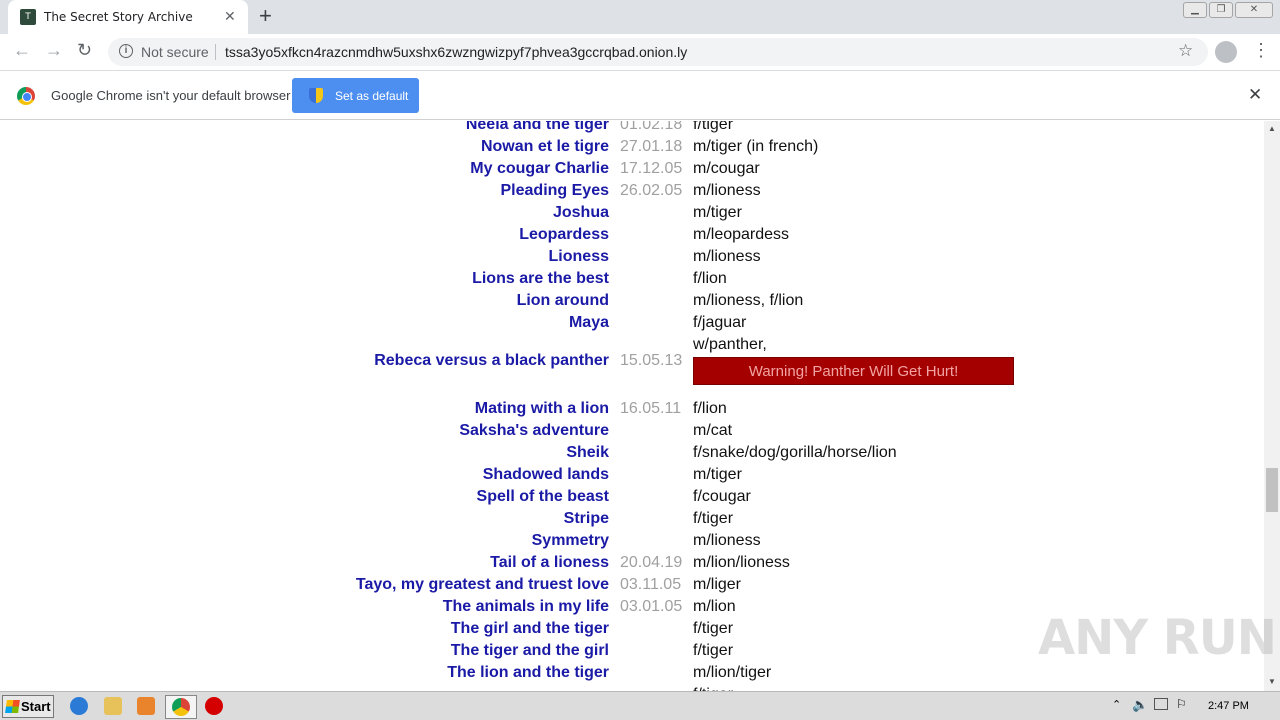  I want to click on uac-shield-icon, so click(316, 95).